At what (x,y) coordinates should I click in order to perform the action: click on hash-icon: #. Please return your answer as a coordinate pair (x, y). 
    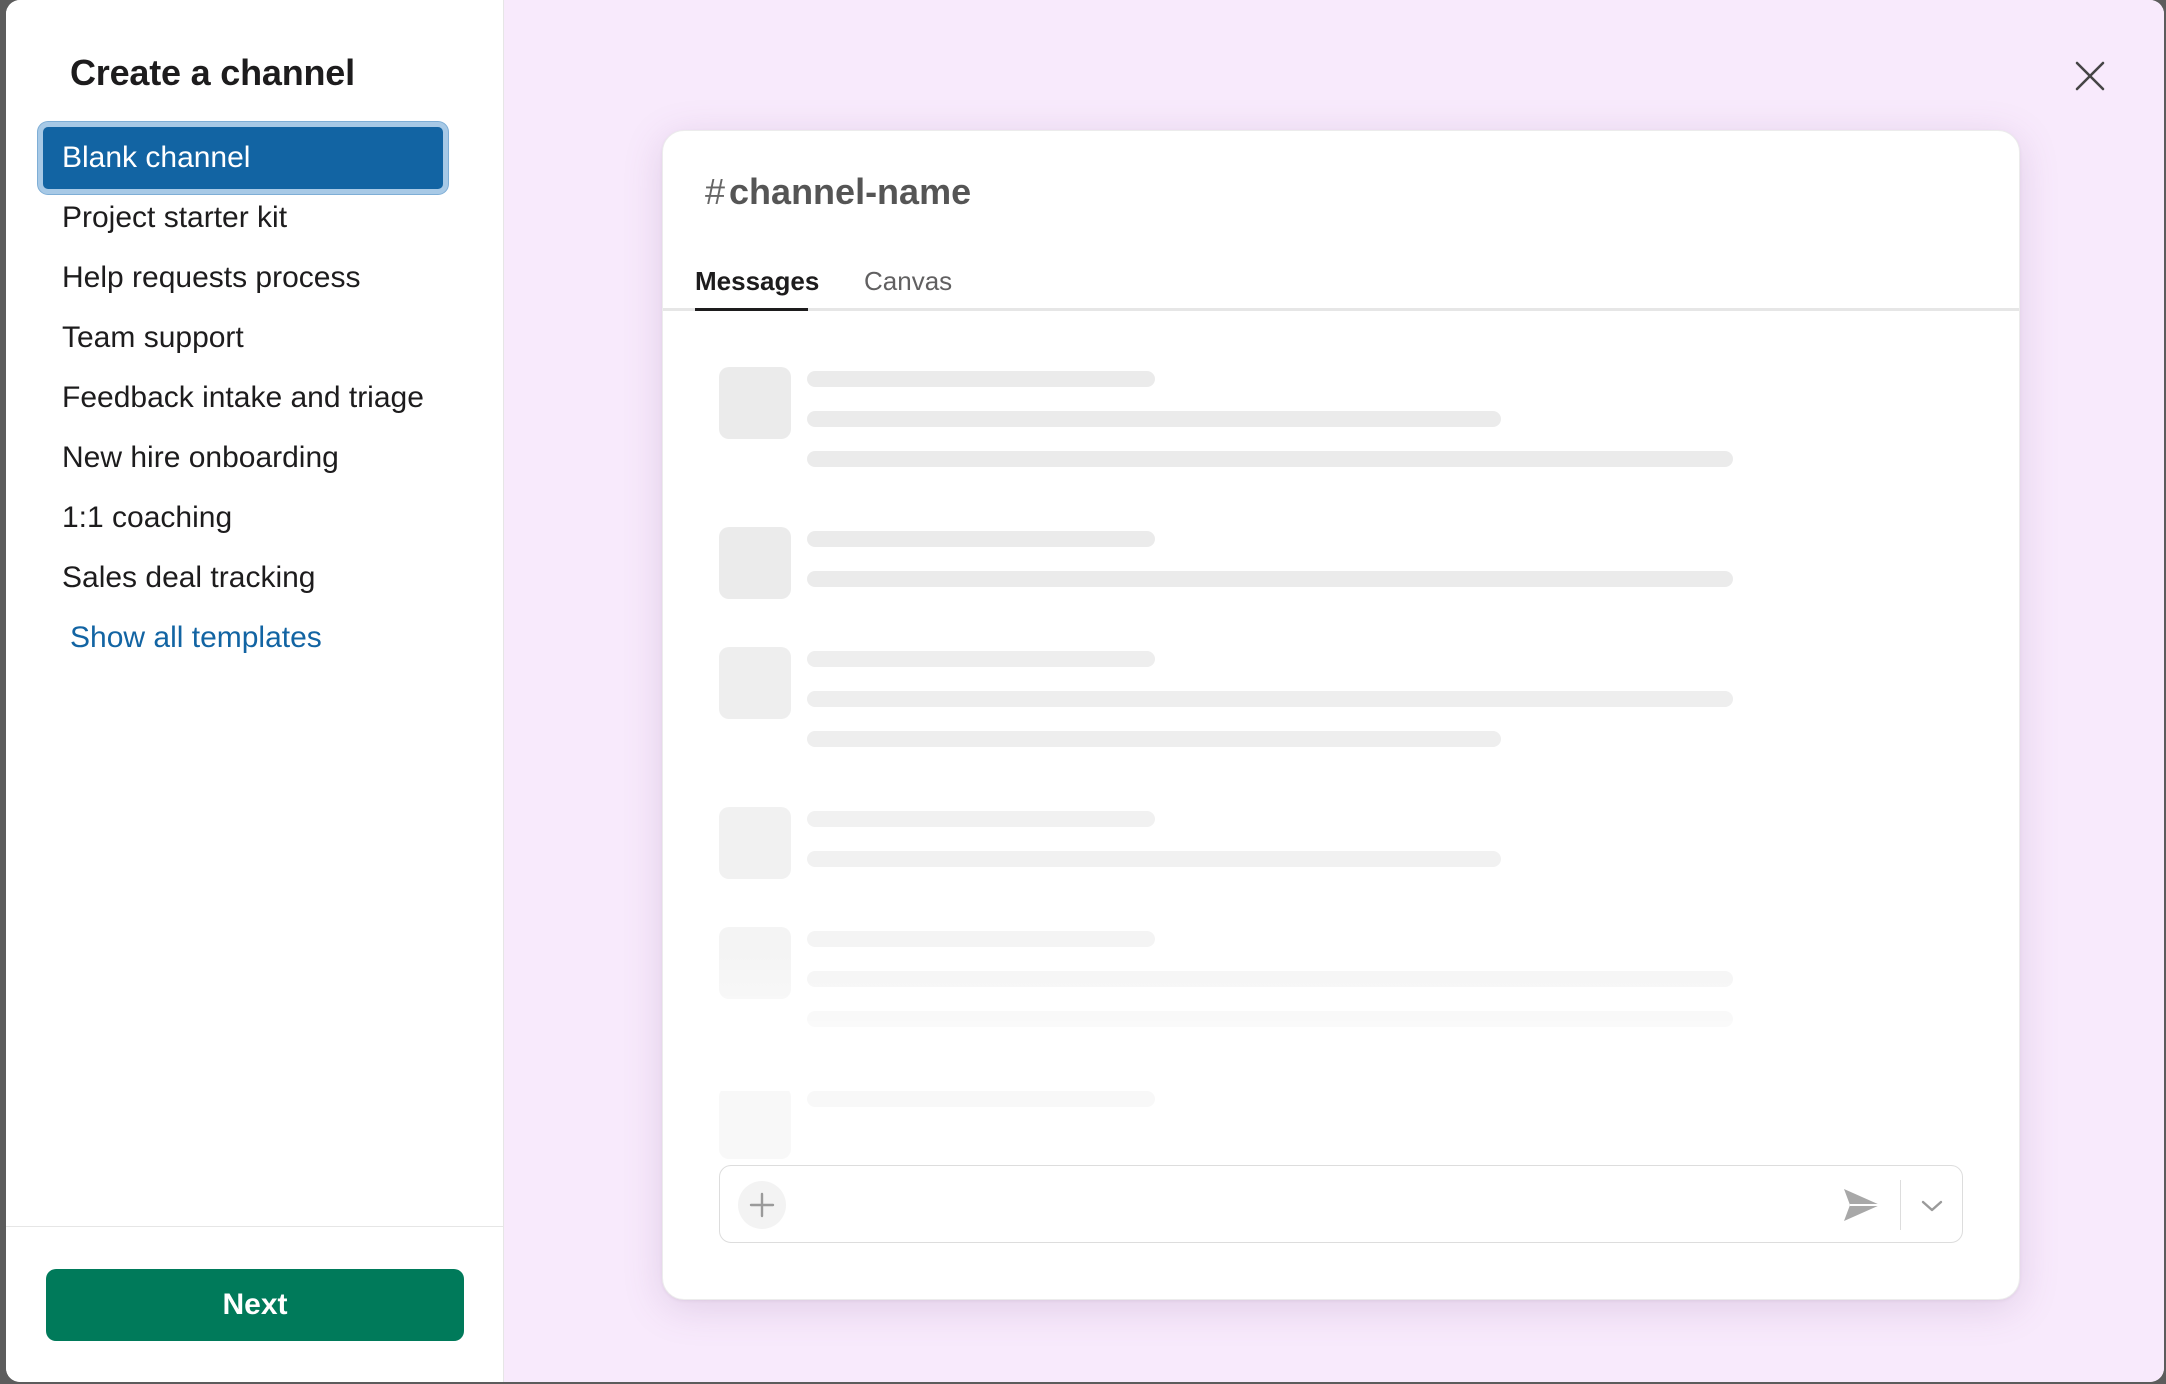
    Looking at the image, I should click on (715, 191).